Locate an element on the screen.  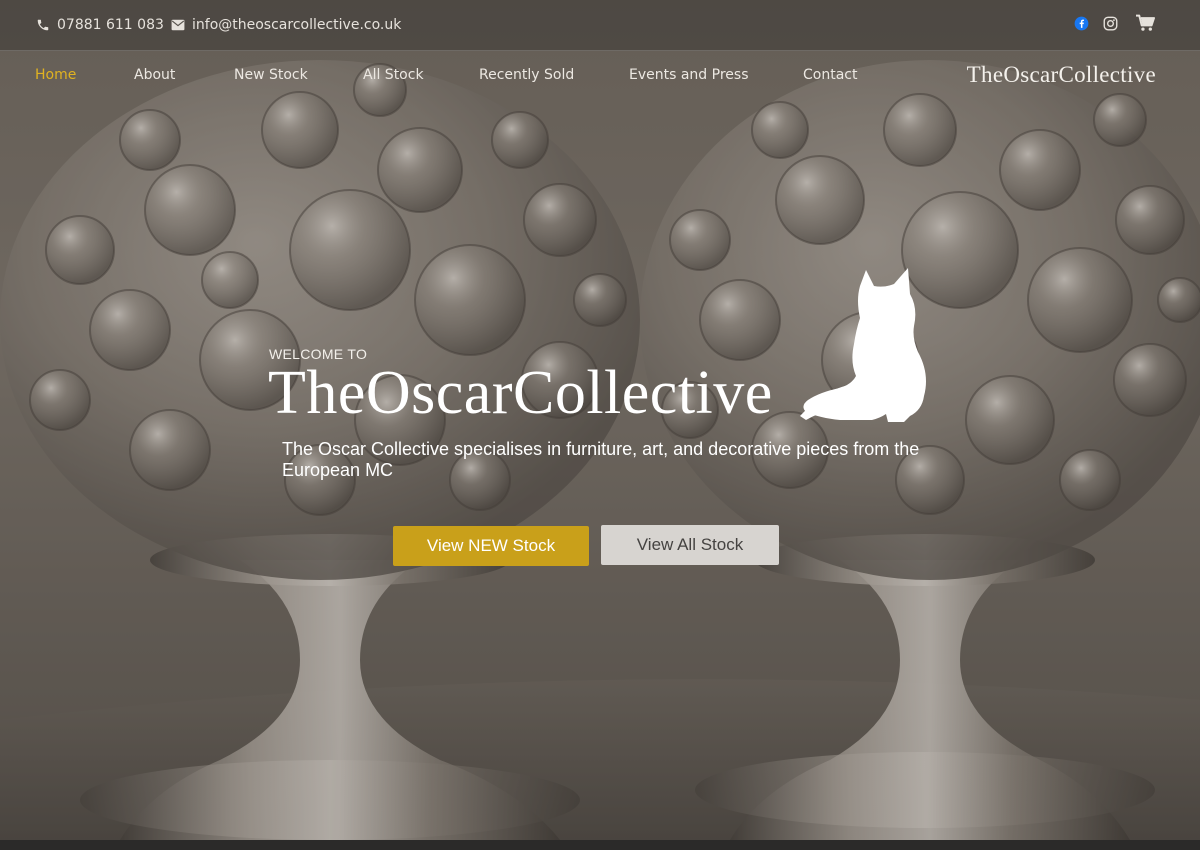
nav-item-events-and-press: Events and Press is located at coordinates (689, 75).